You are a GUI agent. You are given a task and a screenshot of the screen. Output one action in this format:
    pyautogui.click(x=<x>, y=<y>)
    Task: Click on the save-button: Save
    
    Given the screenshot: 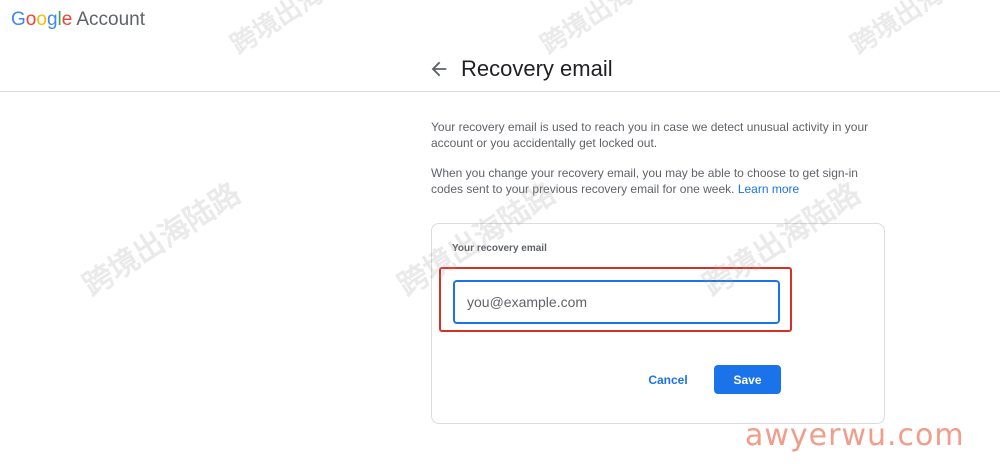 What is the action you would take?
    pyautogui.click(x=747, y=379)
    